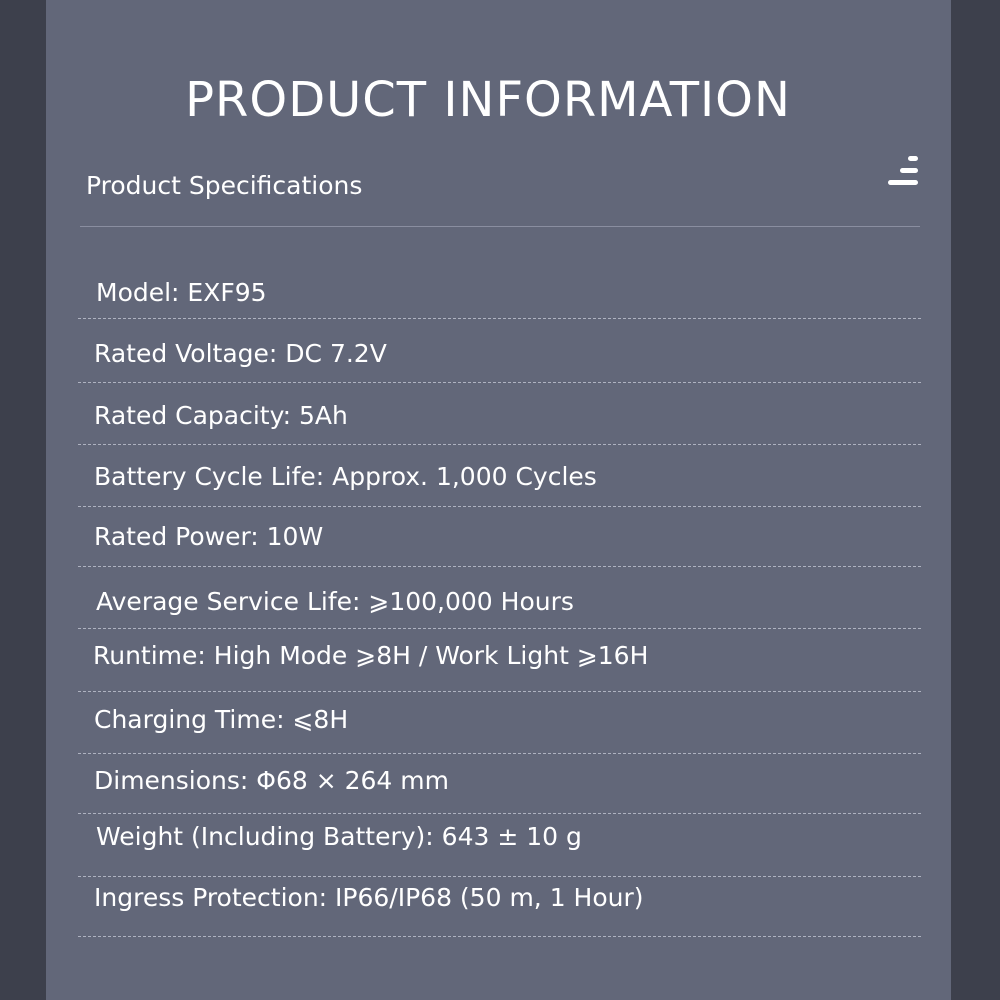  What do you see at coordinates (499, 722) in the screenshot?
I see `spec-row-charging-time: Charging Time: ⩽8H` at bounding box center [499, 722].